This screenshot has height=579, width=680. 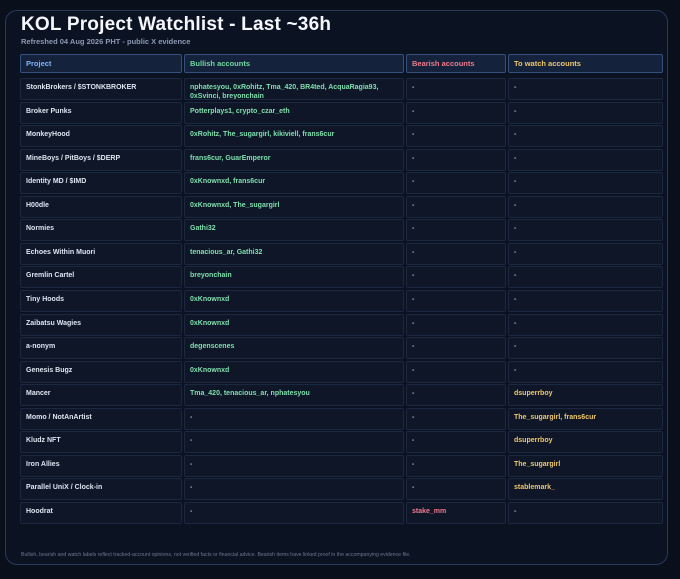 What do you see at coordinates (101, 442) in the screenshot?
I see `project-cell: Kludz NFT` at bounding box center [101, 442].